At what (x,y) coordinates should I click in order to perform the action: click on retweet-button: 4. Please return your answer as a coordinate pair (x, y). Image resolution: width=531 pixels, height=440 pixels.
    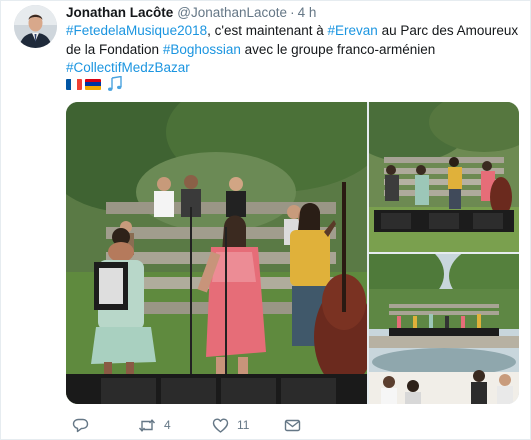
    Looking at the image, I should click on (154, 425).